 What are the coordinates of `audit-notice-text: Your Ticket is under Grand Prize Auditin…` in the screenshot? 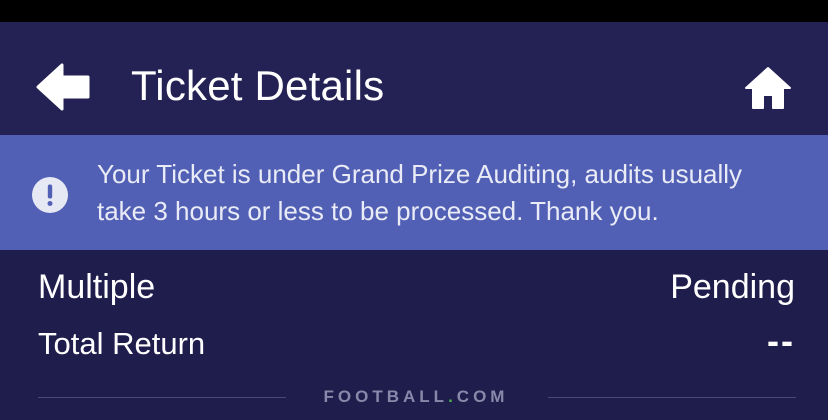 It's located at (447, 193).